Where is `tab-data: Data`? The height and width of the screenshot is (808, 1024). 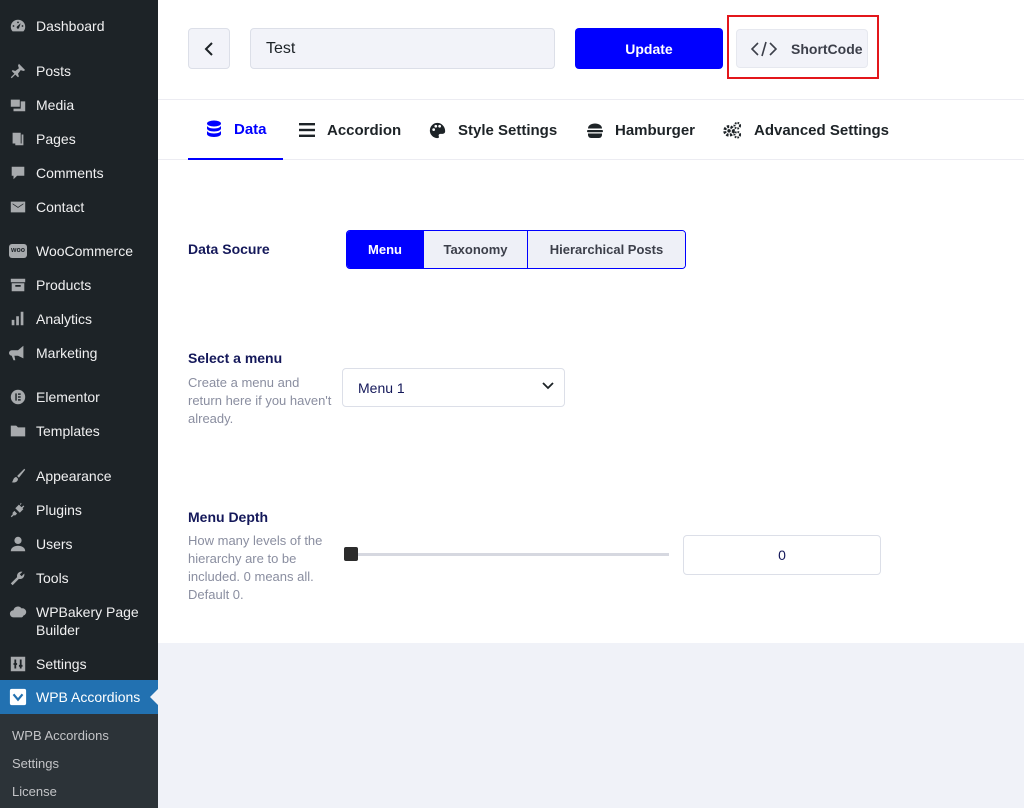 tab-data: Data is located at coordinates (235, 130).